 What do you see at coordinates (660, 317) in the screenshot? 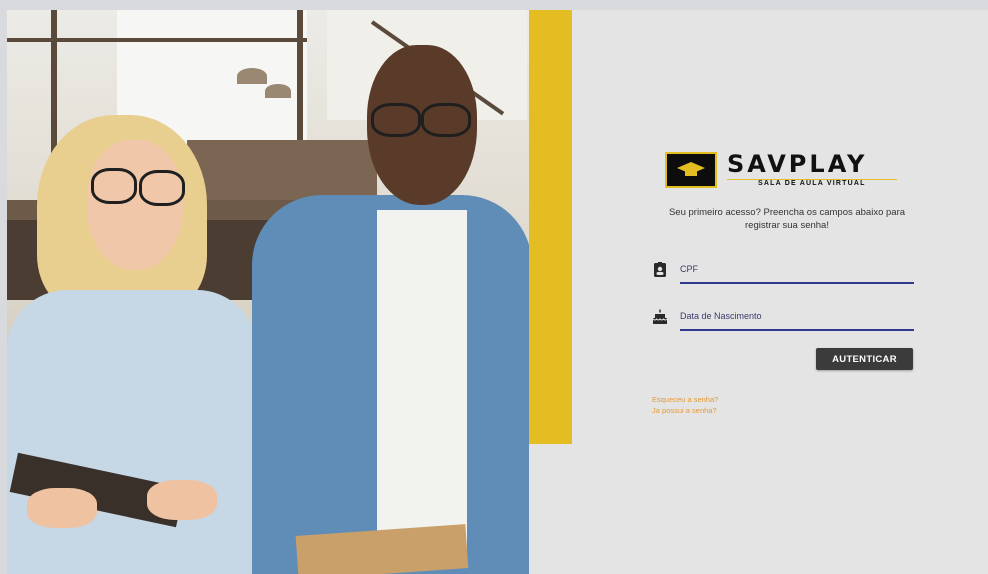
I see `cake-icon` at bounding box center [660, 317].